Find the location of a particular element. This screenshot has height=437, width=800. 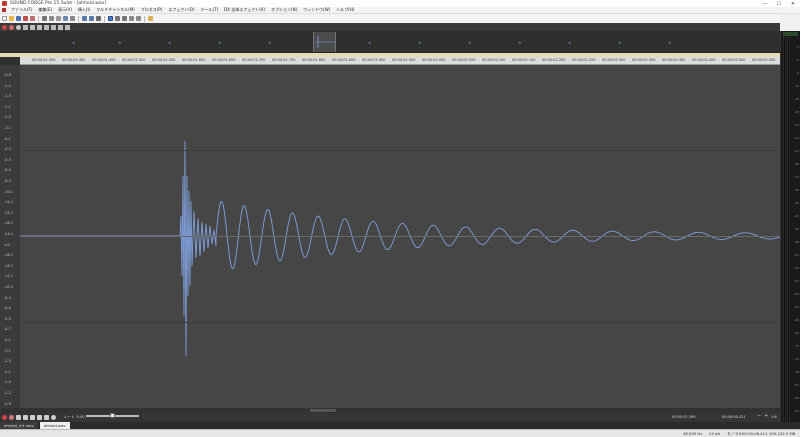

cut-icon is located at coordinates (44, 18).